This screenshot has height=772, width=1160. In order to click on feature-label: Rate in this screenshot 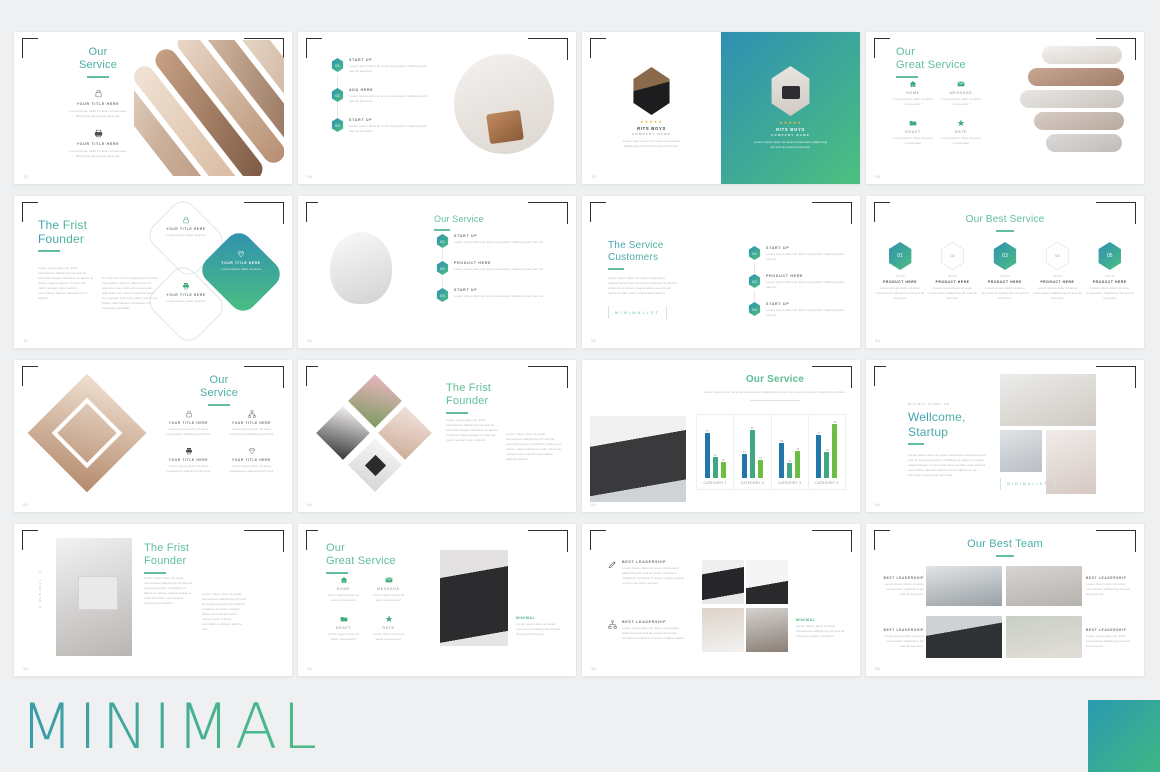, I will do `click(961, 132)`.